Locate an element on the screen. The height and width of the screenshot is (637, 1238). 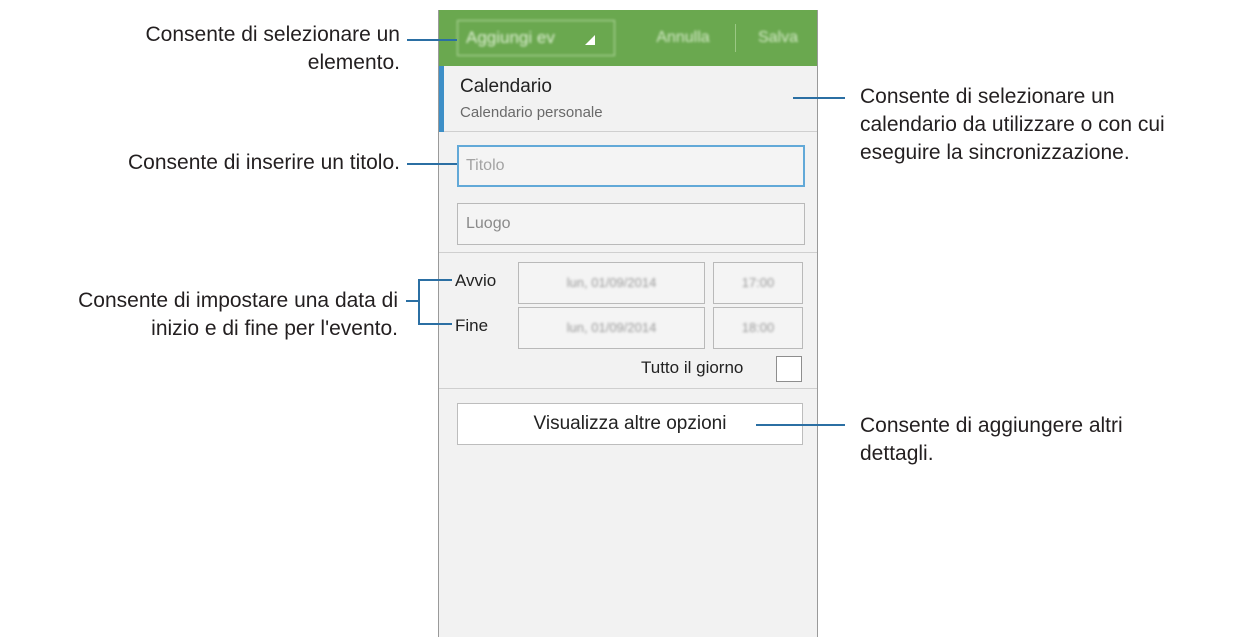
more-options-button: Visualizza altre opzioni is located at coordinates (630, 424).